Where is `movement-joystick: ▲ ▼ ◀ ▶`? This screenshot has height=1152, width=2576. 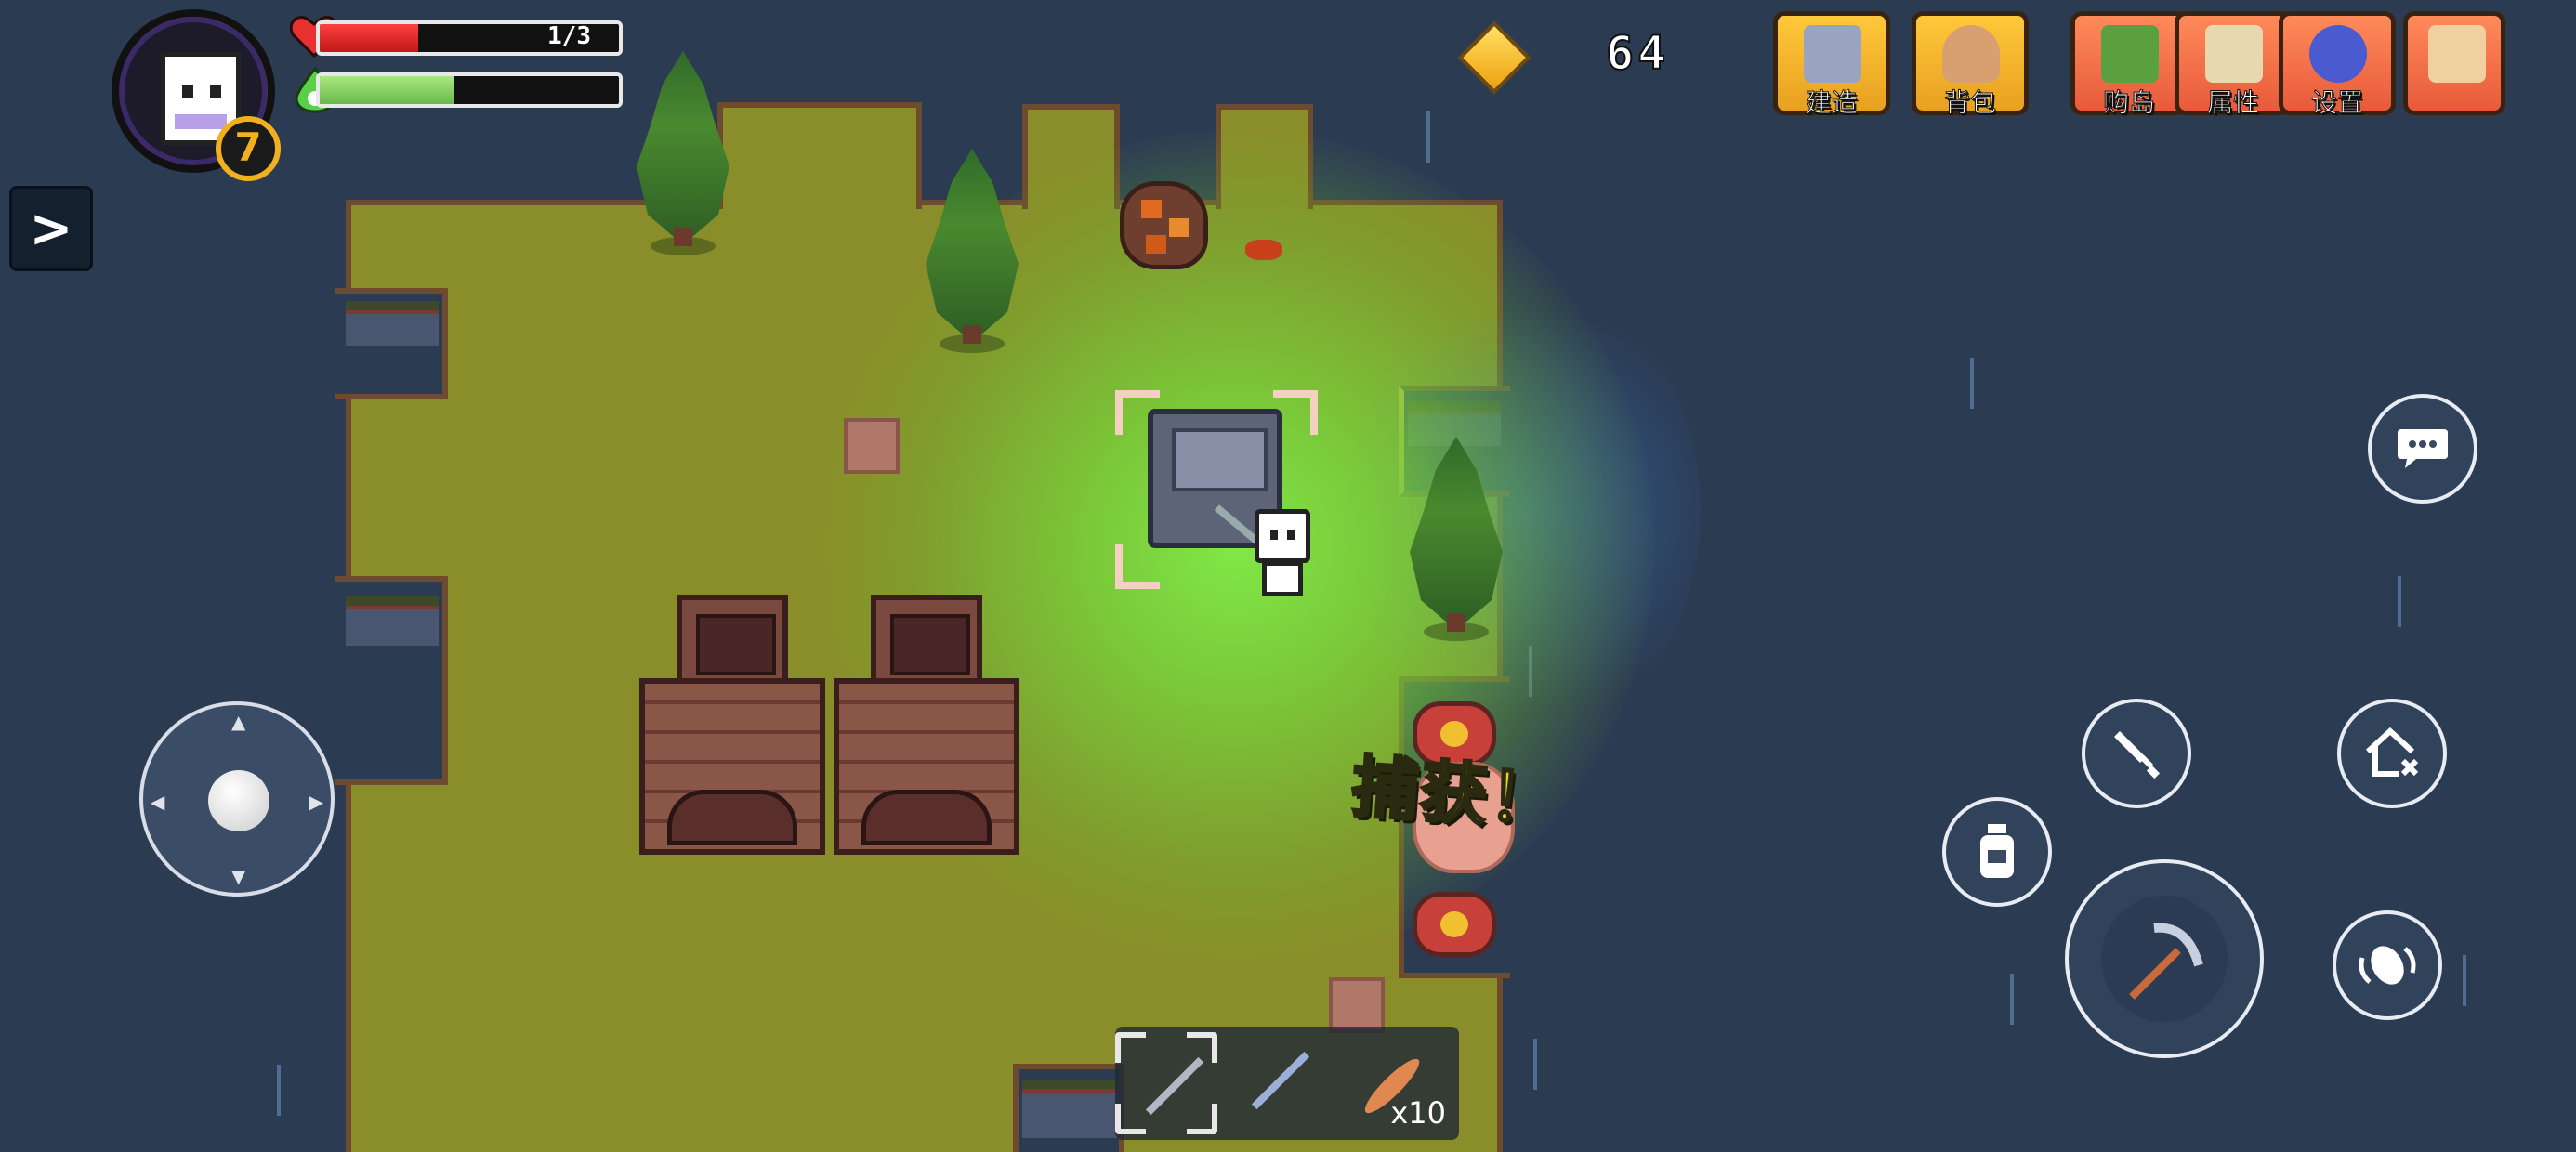
movement-joystick: ▲ ▼ ◀ ▶ is located at coordinates (237, 799).